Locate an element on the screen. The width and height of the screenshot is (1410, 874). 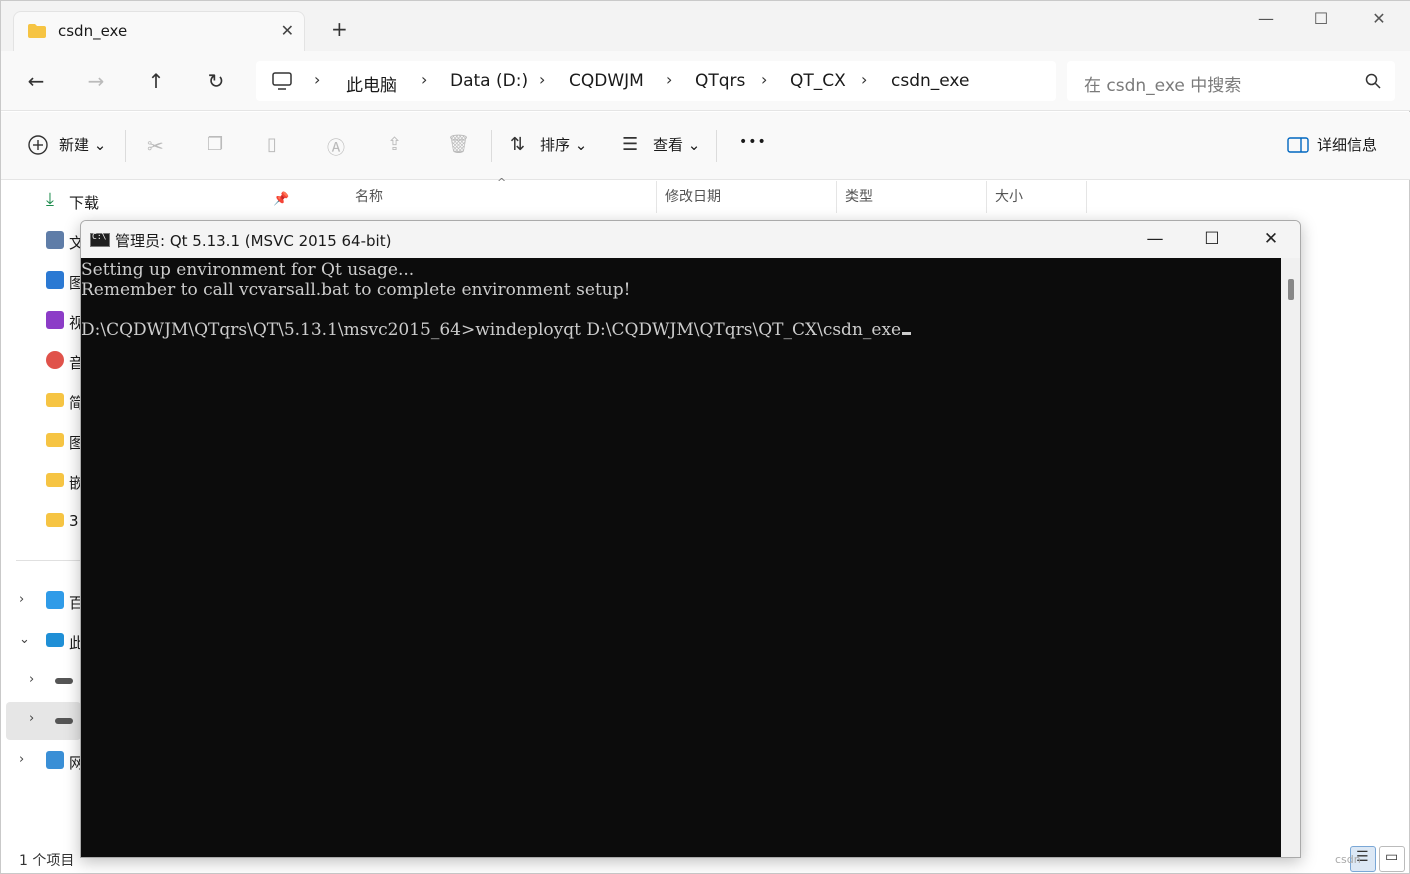
tiles-view-icon: ▭ is located at coordinates (1392, 857).